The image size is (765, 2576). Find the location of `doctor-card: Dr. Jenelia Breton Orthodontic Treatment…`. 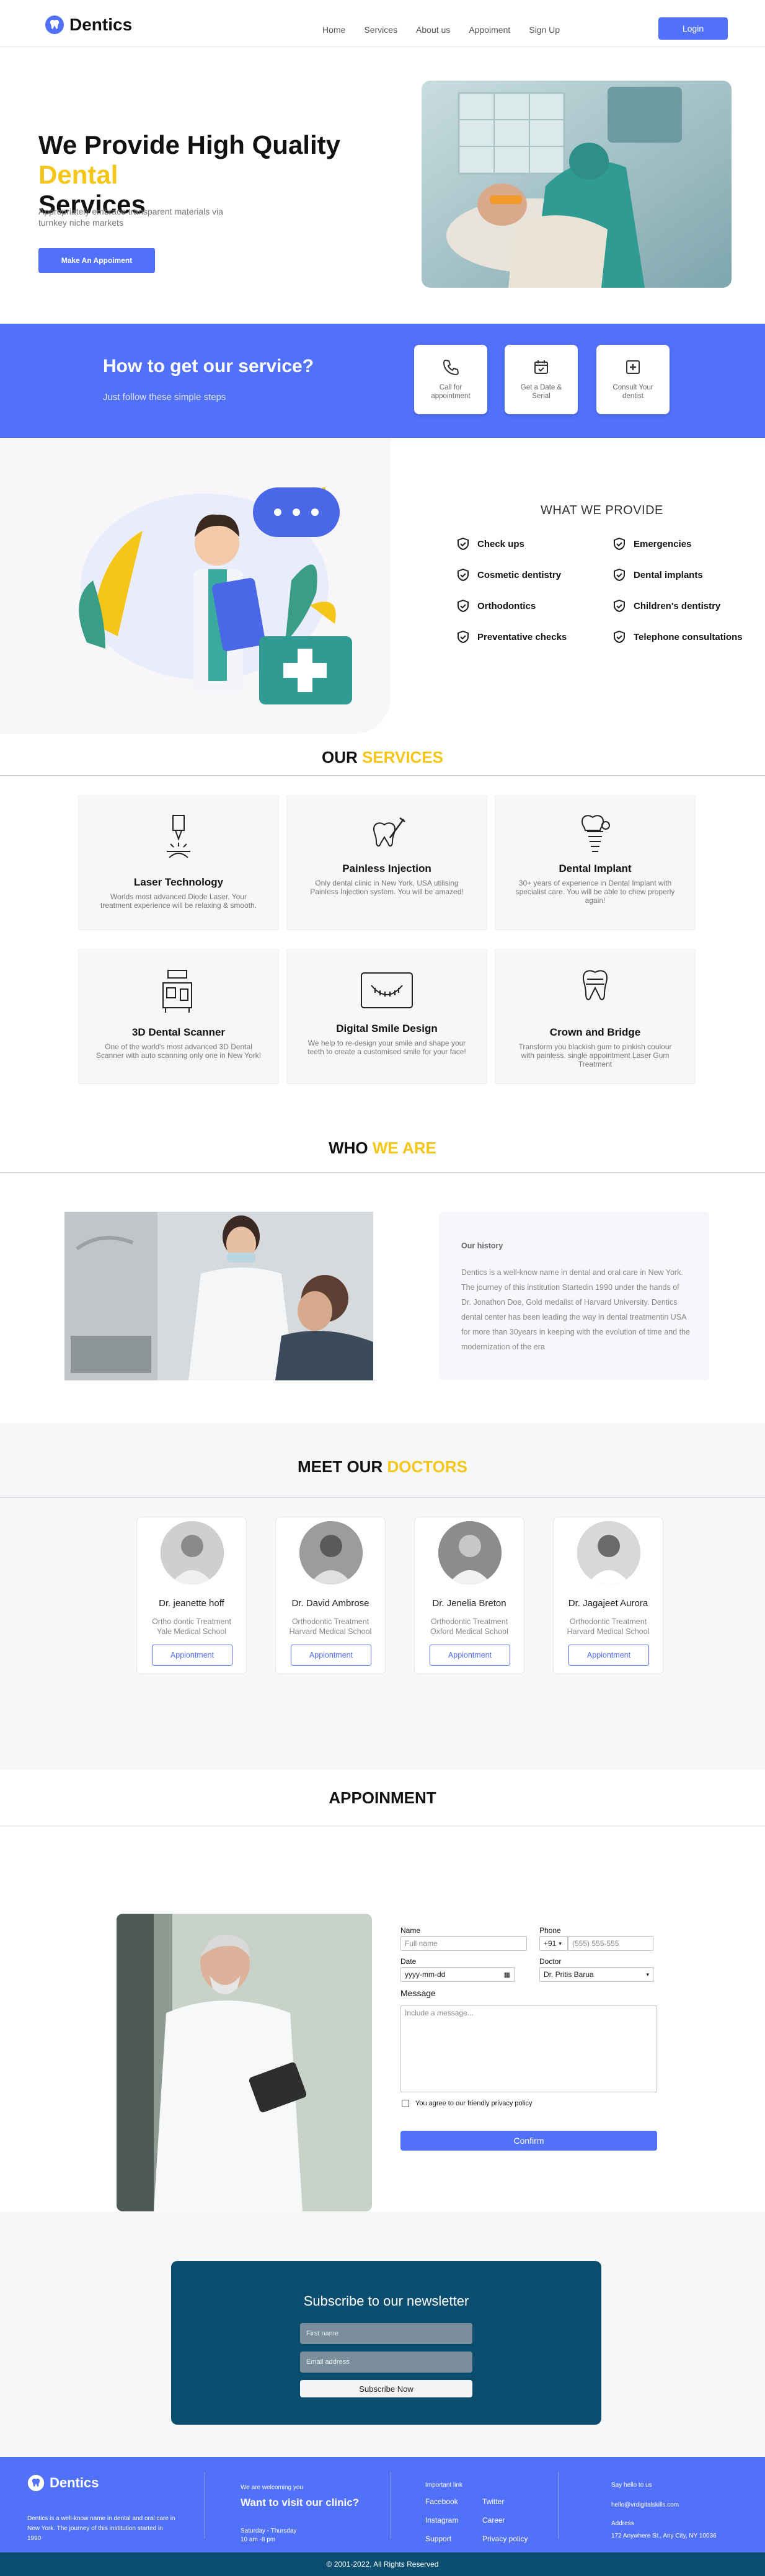

doctor-card: Dr. Jenelia Breton Orthodontic Treatment… is located at coordinates (469, 1595).